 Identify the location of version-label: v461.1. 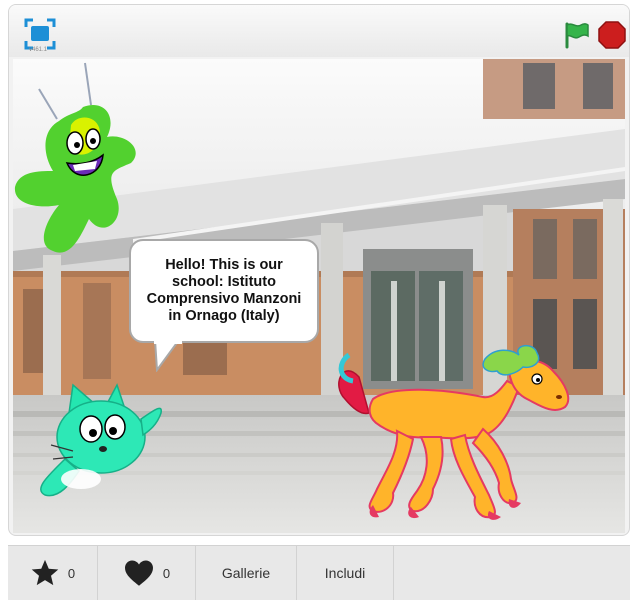
(38, 50).